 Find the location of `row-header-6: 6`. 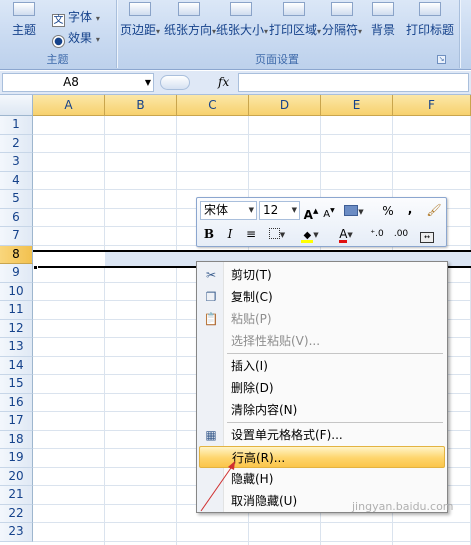

row-header-6: 6 is located at coordinates (16, 217).